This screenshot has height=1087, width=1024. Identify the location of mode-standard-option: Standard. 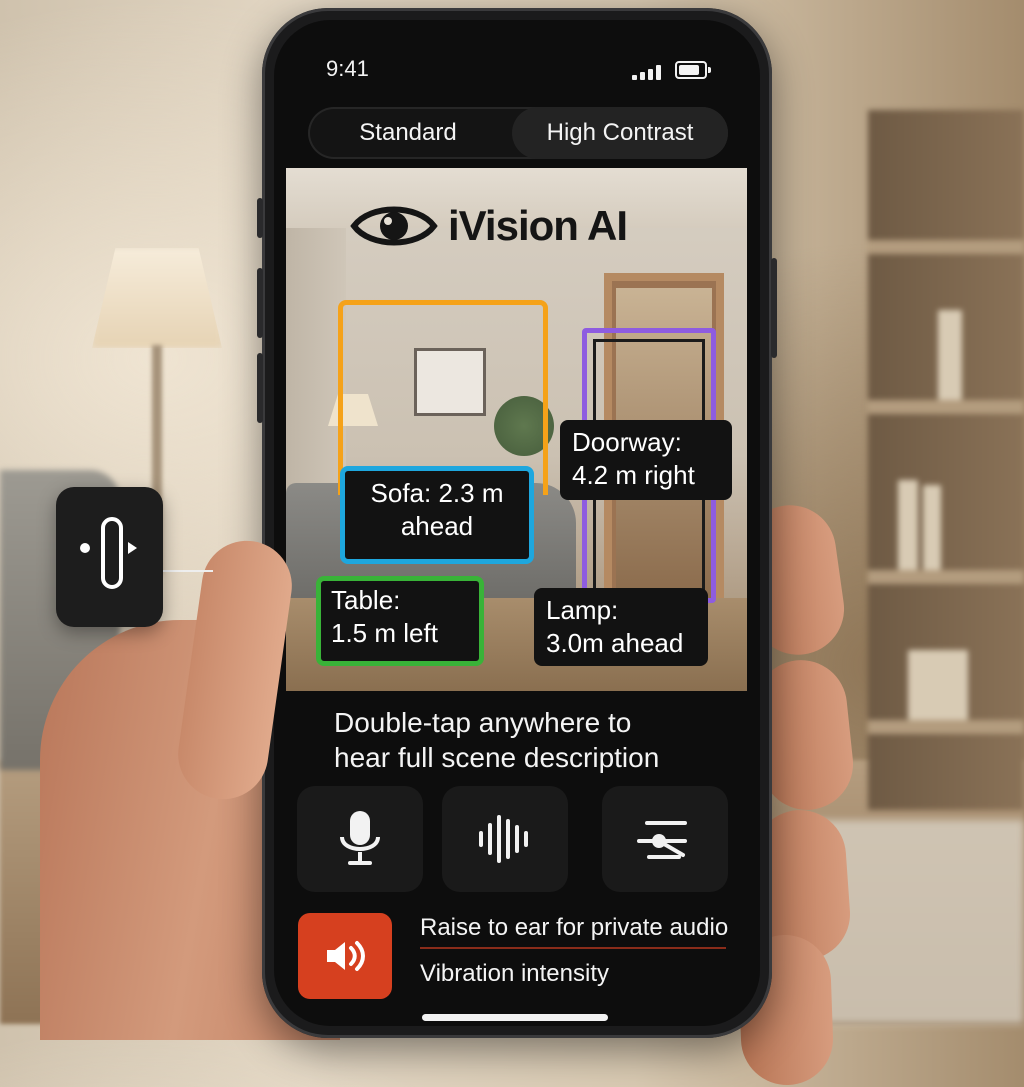
(408, 133).